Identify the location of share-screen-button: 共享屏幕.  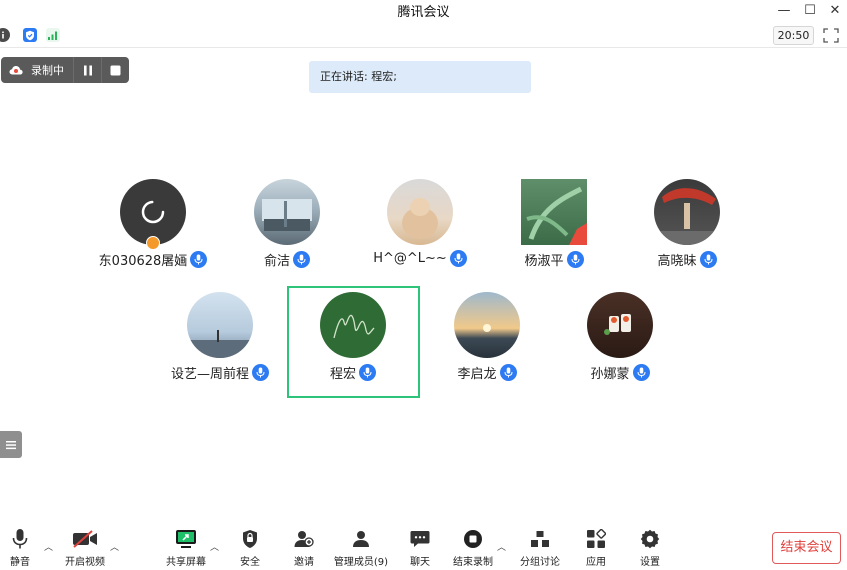
(186, 548).